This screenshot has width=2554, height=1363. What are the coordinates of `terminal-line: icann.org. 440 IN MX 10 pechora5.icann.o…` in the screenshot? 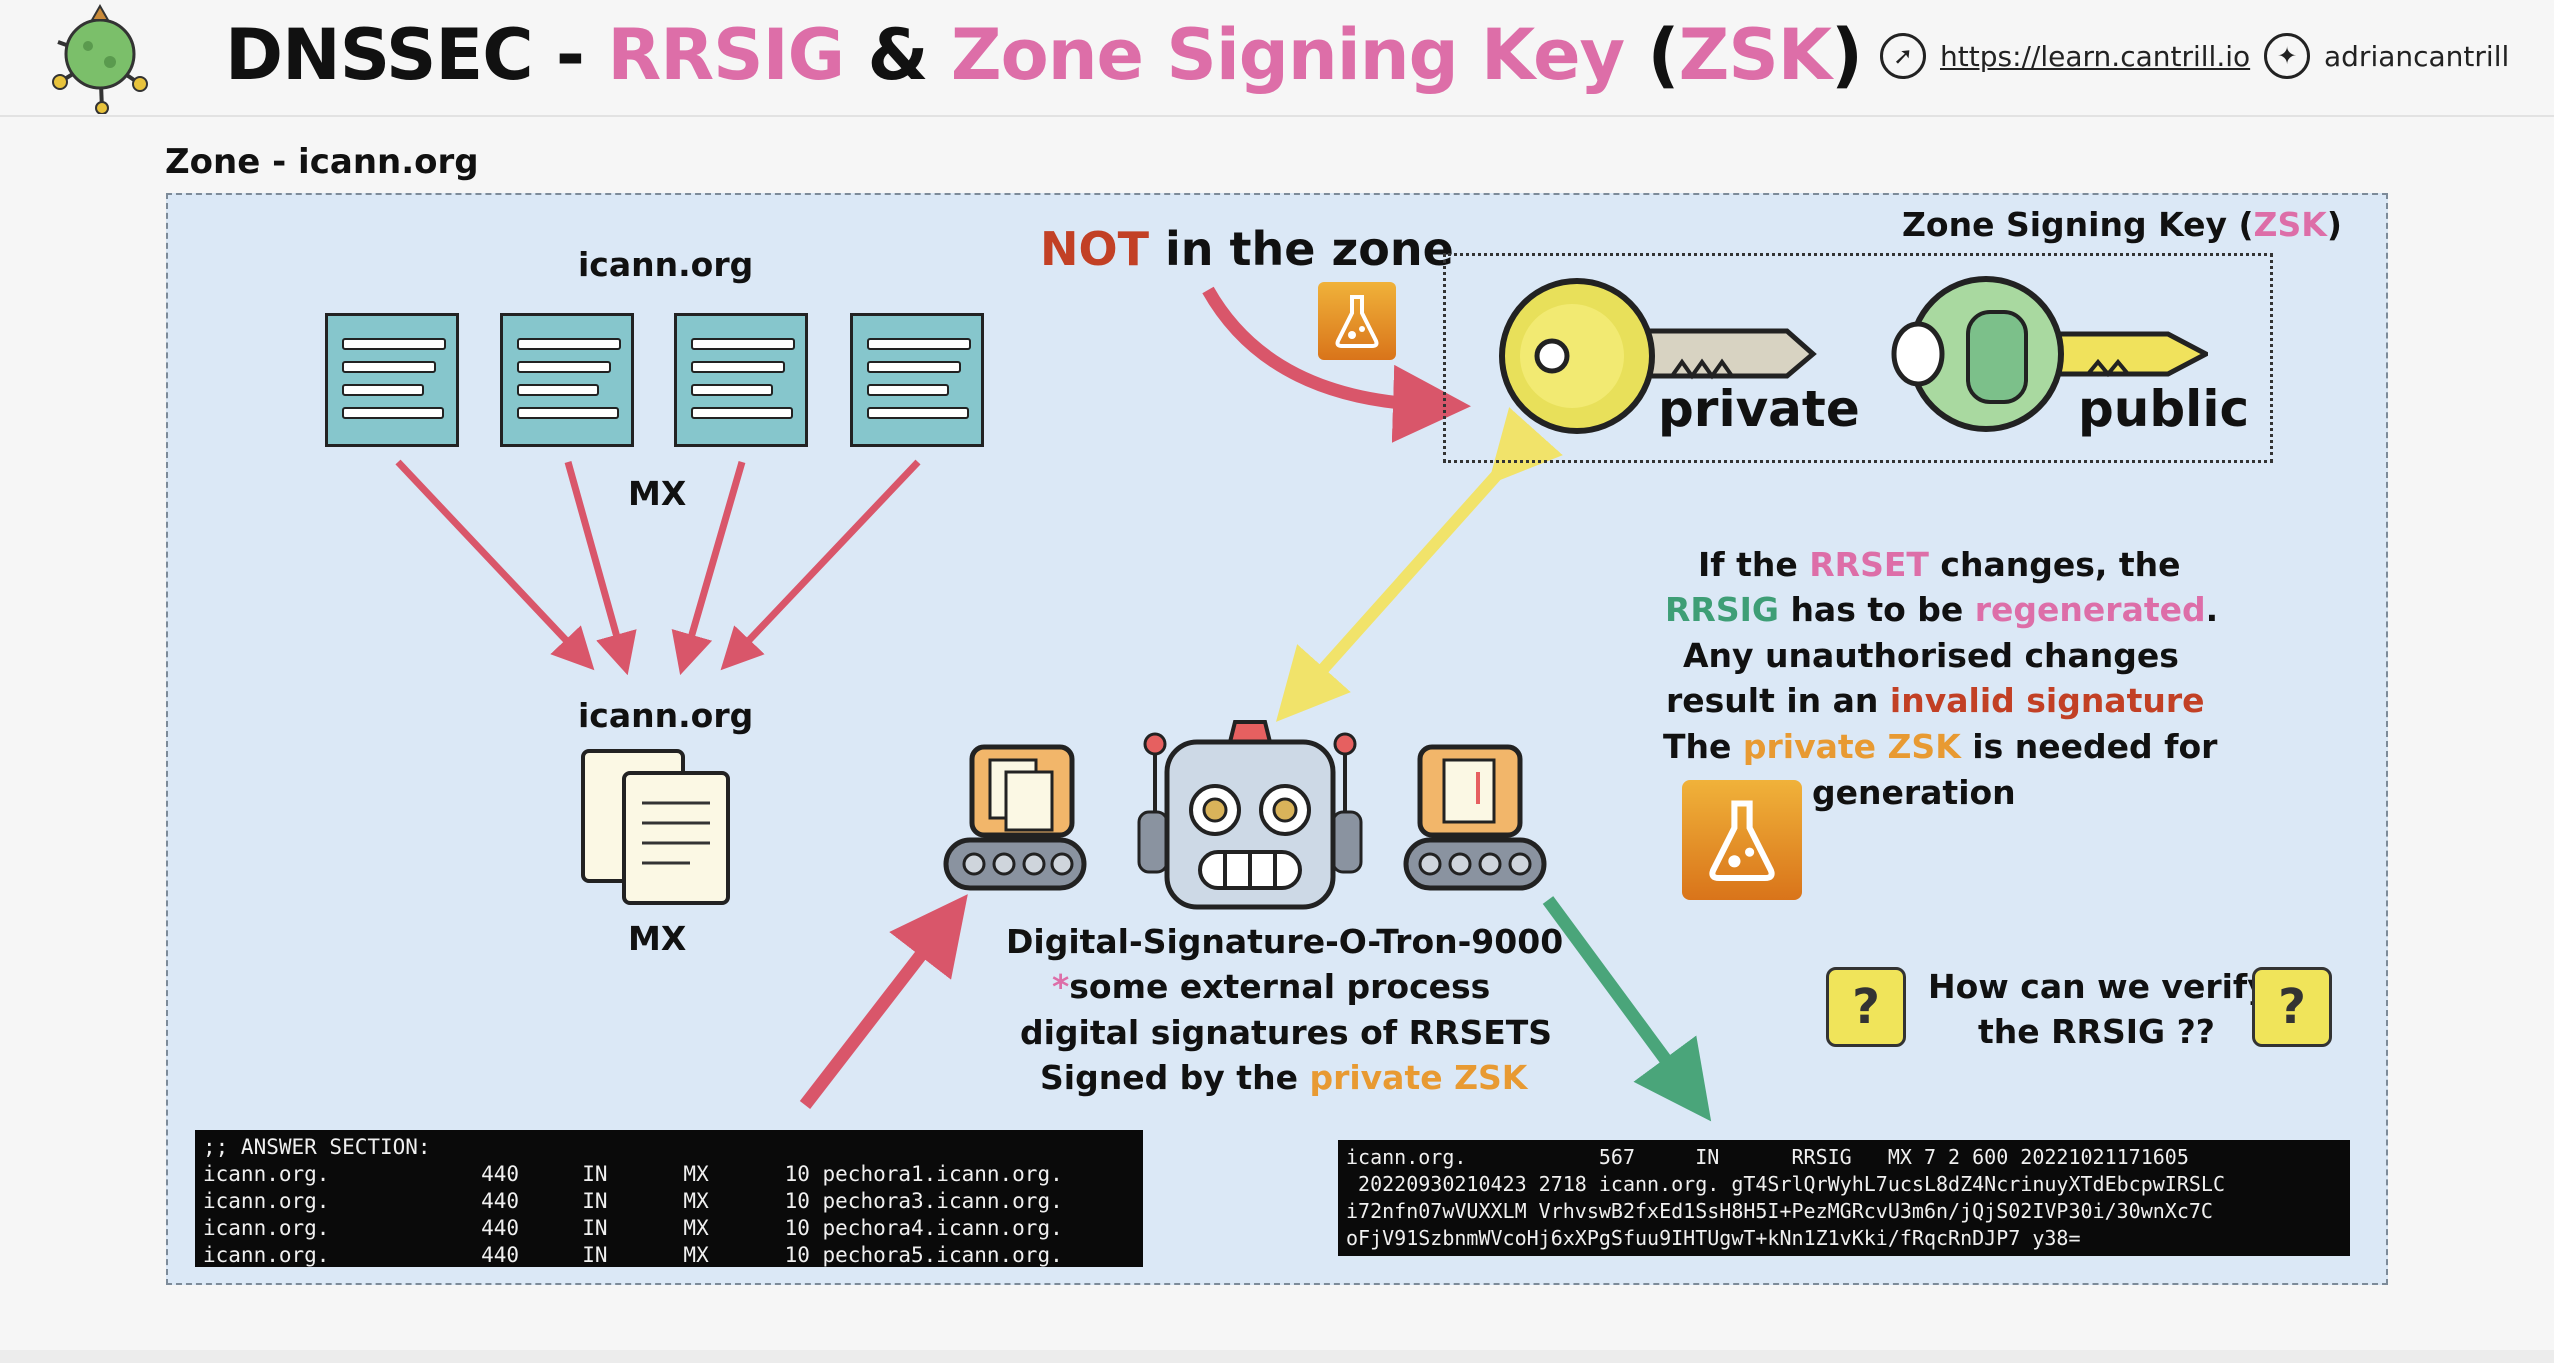 It's located at (633, 1255).